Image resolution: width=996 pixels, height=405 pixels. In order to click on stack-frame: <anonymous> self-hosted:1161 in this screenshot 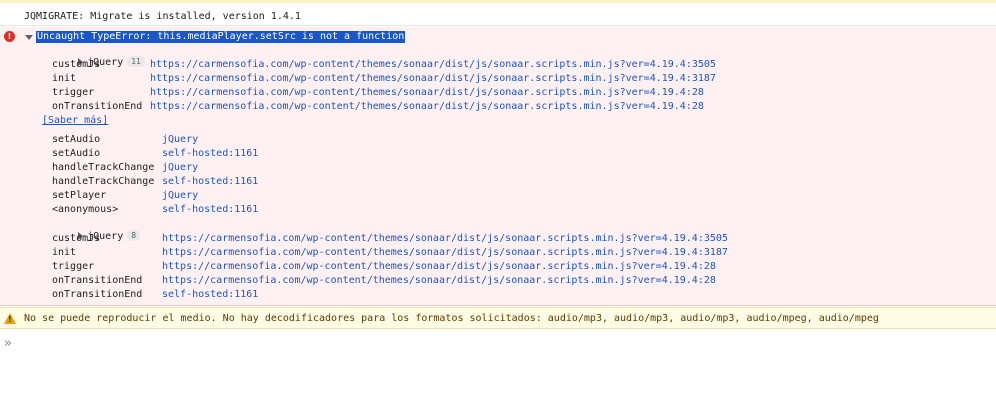, I will do `click(502, 210)`.